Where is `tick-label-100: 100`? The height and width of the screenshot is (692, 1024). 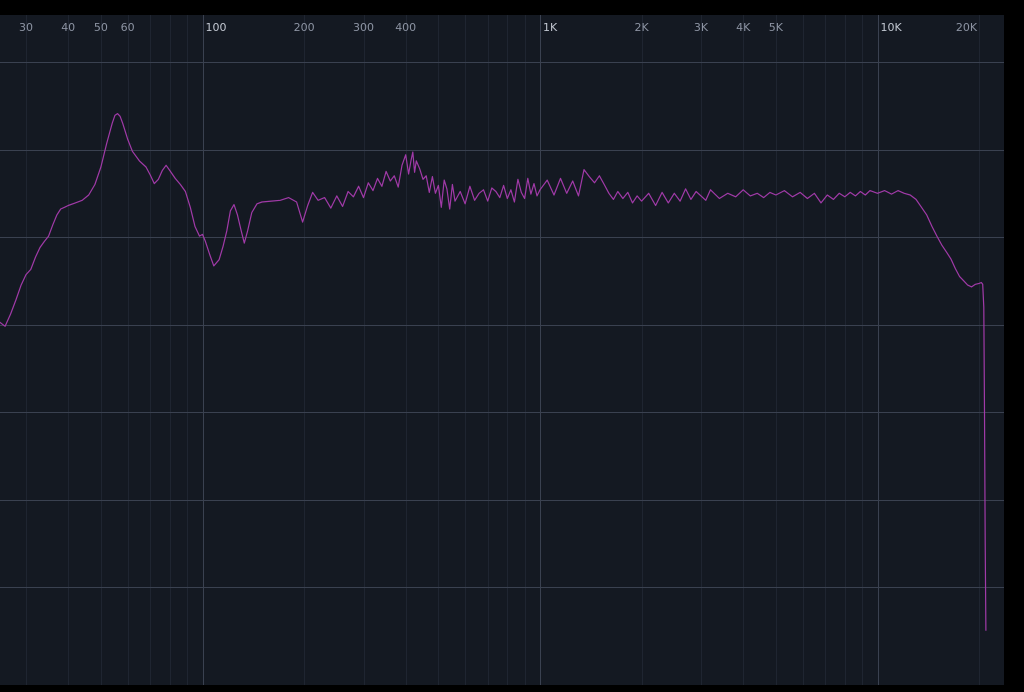 tick-label-100: 100 is located at coordinates (216, 27).